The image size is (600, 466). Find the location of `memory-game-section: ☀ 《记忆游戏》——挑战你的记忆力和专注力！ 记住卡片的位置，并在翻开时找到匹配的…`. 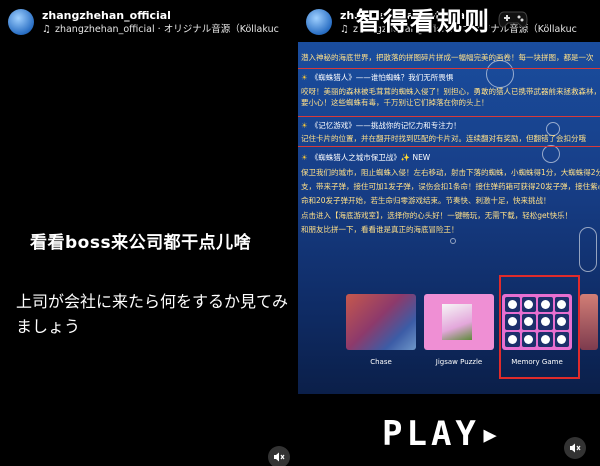

memory-game-section: ☀ 《记忆游戏》——挑战你的记忆力和专注力！ 记住卡片的位置，并在翻开时找到匹配的… is located at coordinates (443, 132).